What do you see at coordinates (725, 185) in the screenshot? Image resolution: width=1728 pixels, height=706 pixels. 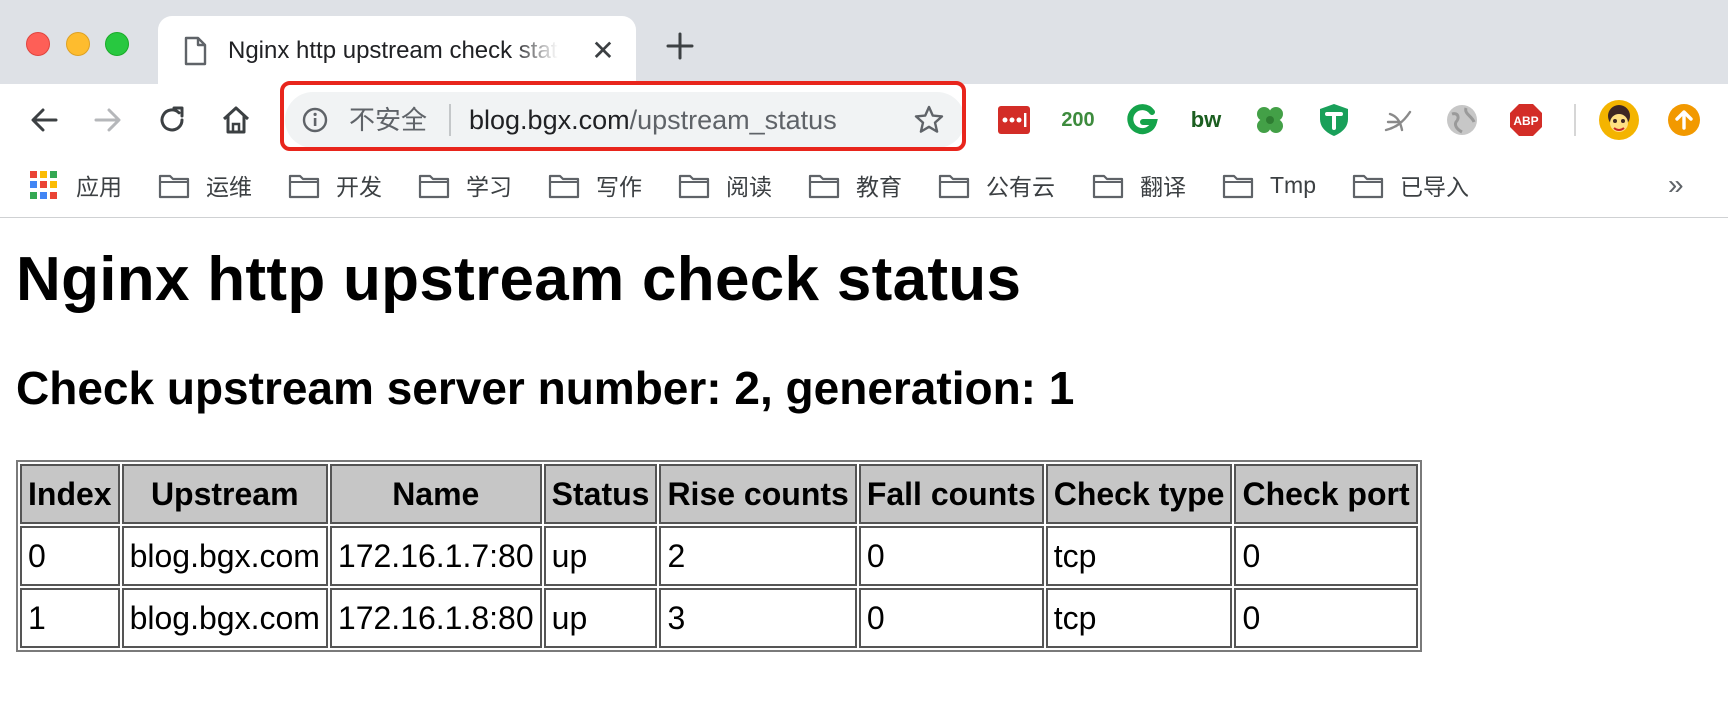 I see `bookmark-folder-reading: 阅读` at bounding box center [725, 185].